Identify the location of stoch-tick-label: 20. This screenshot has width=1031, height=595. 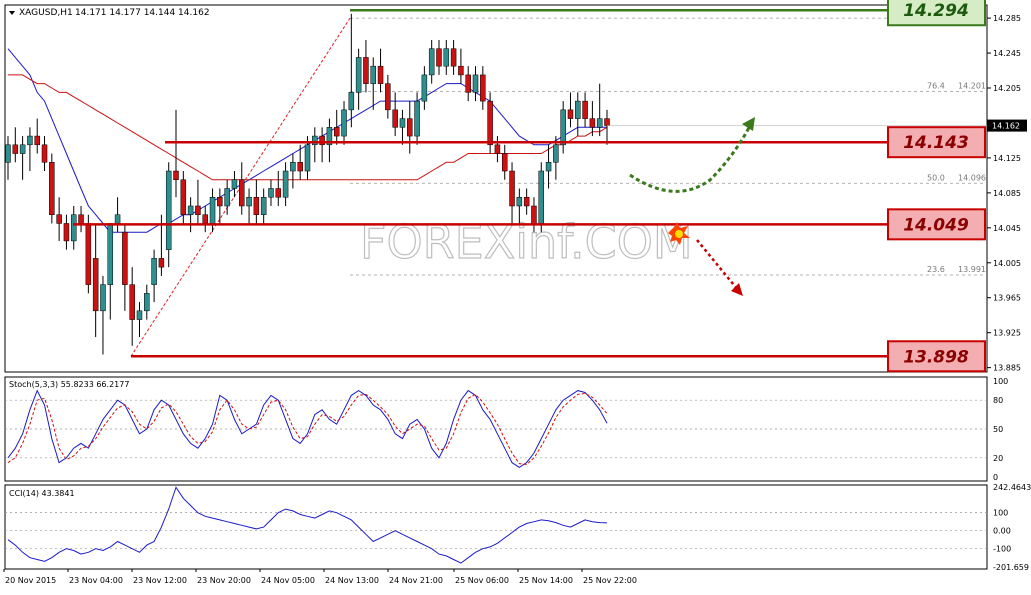
(998, 458).